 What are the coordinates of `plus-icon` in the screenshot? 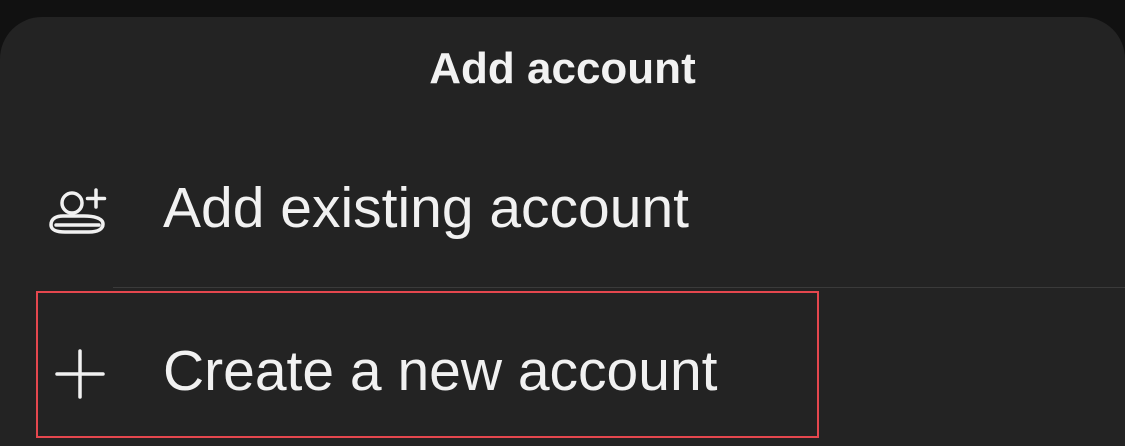 It's located at (80, 374).